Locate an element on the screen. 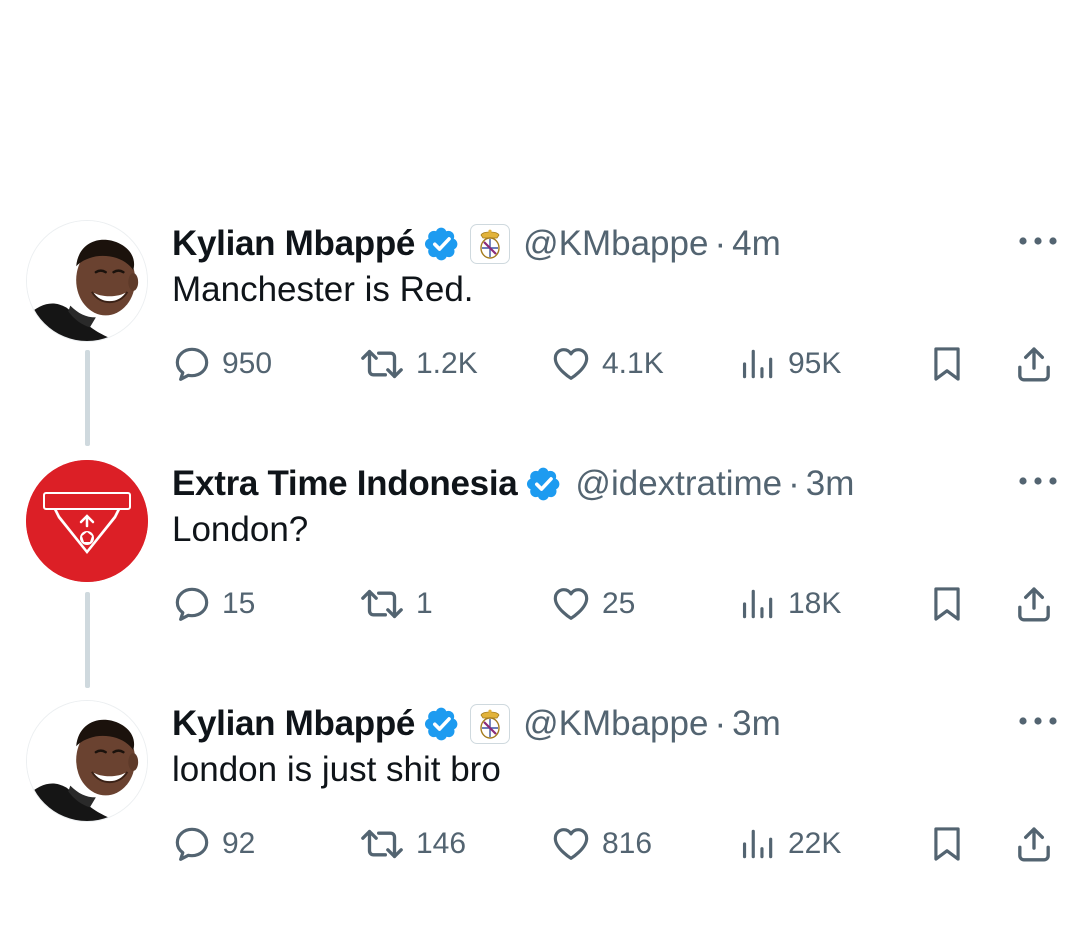 The image size is (1088, 943). tweet-text: London? is located at coordinates (240, 529).